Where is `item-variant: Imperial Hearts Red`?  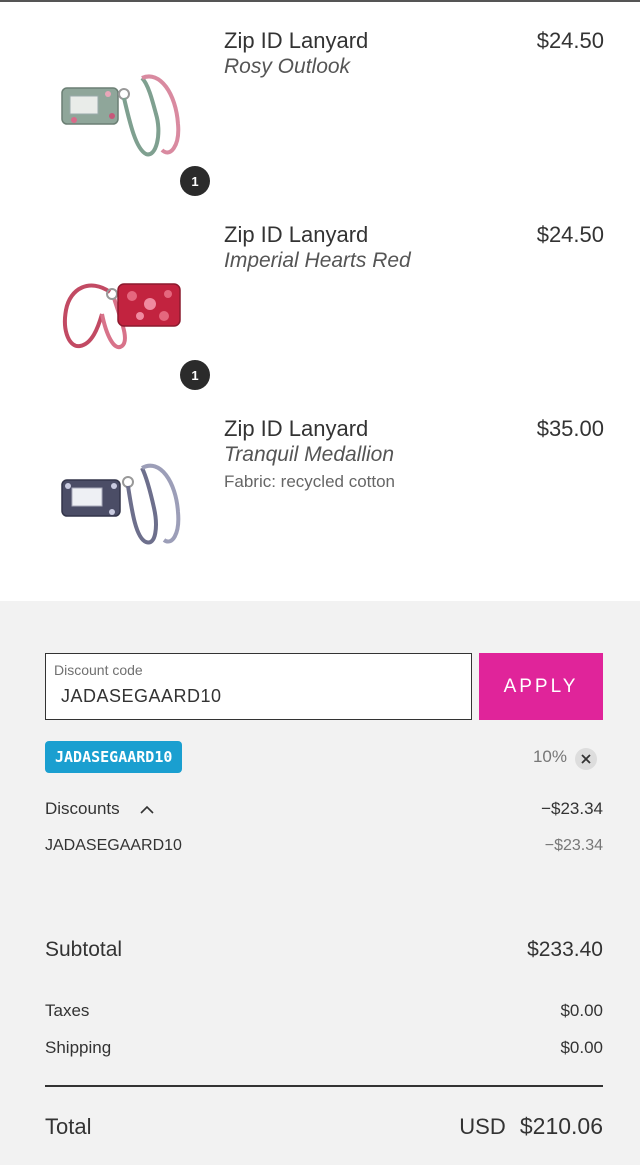 item-variant: Imperial Hearts Red is located at coordinates (317, 260).